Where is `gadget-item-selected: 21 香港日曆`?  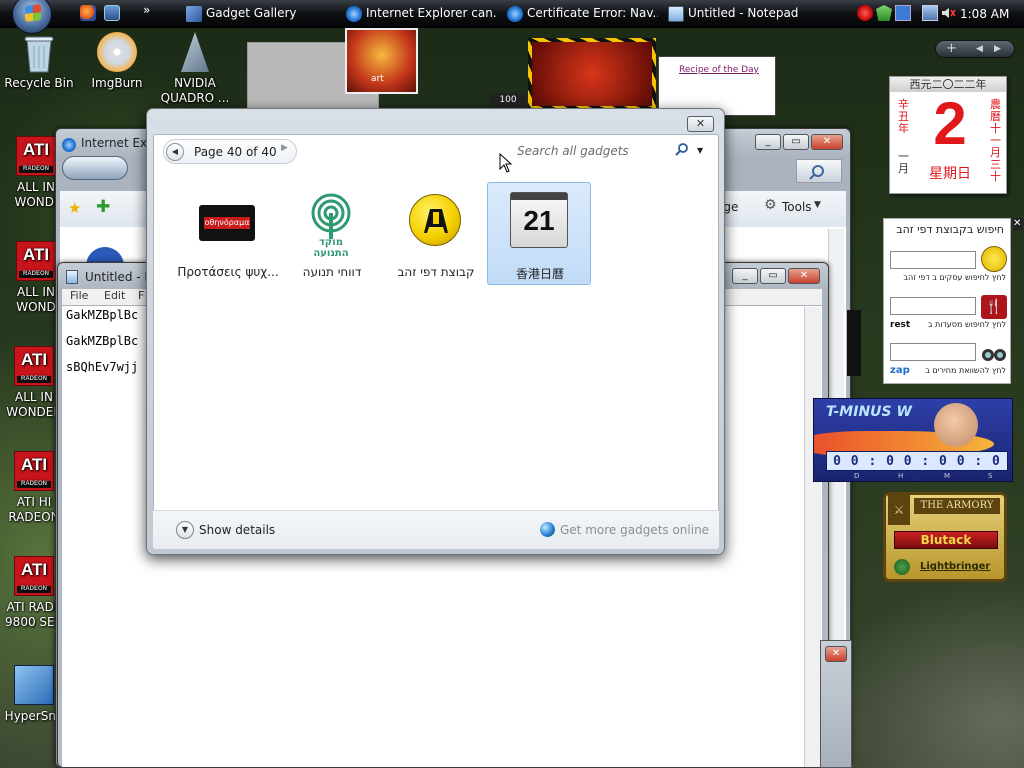
gadget-item-selected: 21 香港日曆 is located at coordinates (539, 233).